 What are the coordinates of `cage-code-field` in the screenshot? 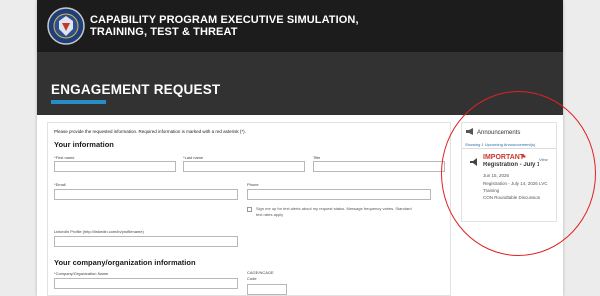 It's located at (267, 289).